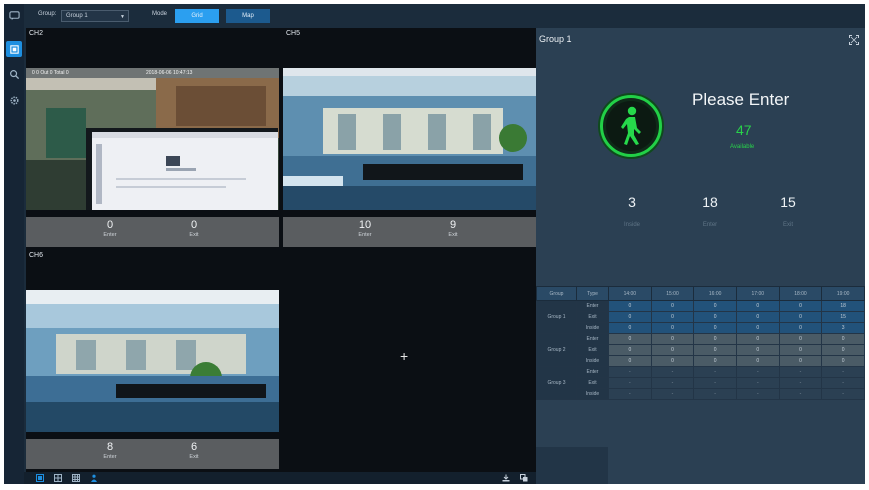  Describe the element at coordinates (95, 16) in the screenshot. I see `group-select: Group 1 ▼` at that location.